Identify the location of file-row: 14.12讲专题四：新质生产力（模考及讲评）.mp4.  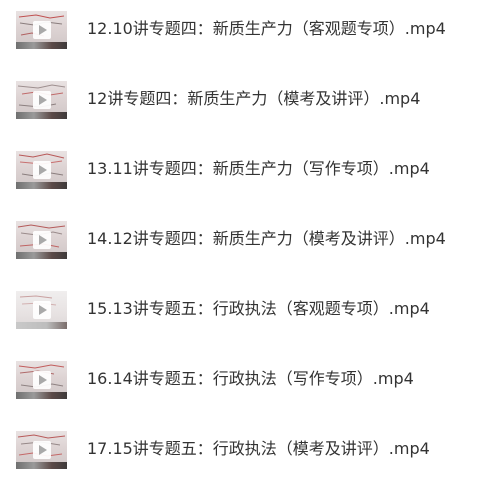
(239, 240).